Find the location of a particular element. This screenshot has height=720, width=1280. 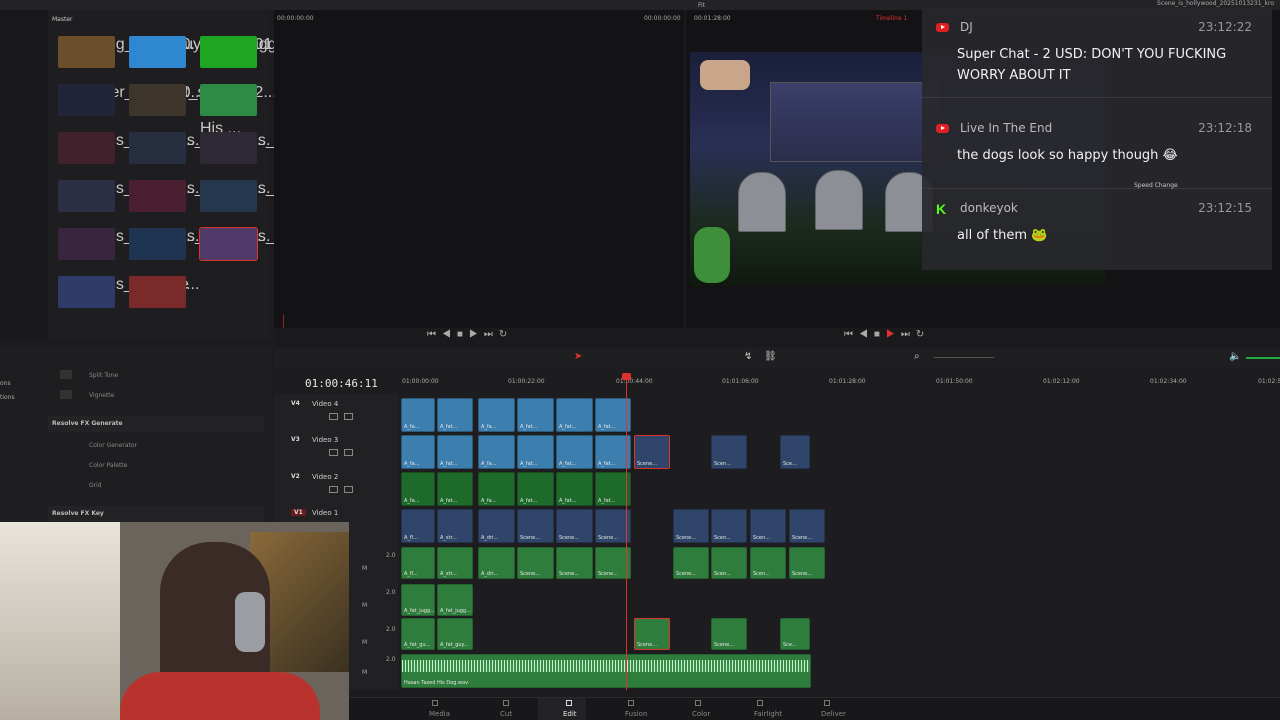

volume-slider is located at coordinates (1263, 358).